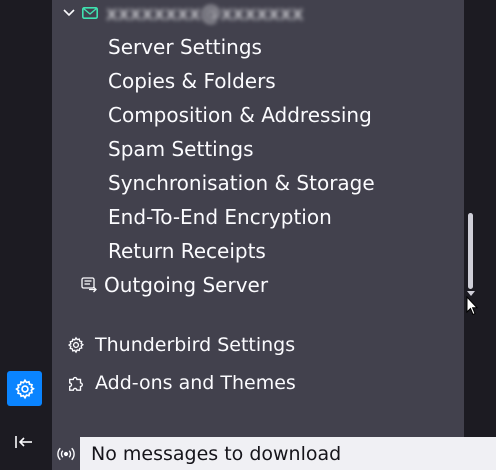 Image resolution: width=496 pixels, height=470 pixels. What do you see at coordinates (192, 81) in the screenshot?
I see `copies-folders-item: Copies & Folders` at bounding box center [192, 81].